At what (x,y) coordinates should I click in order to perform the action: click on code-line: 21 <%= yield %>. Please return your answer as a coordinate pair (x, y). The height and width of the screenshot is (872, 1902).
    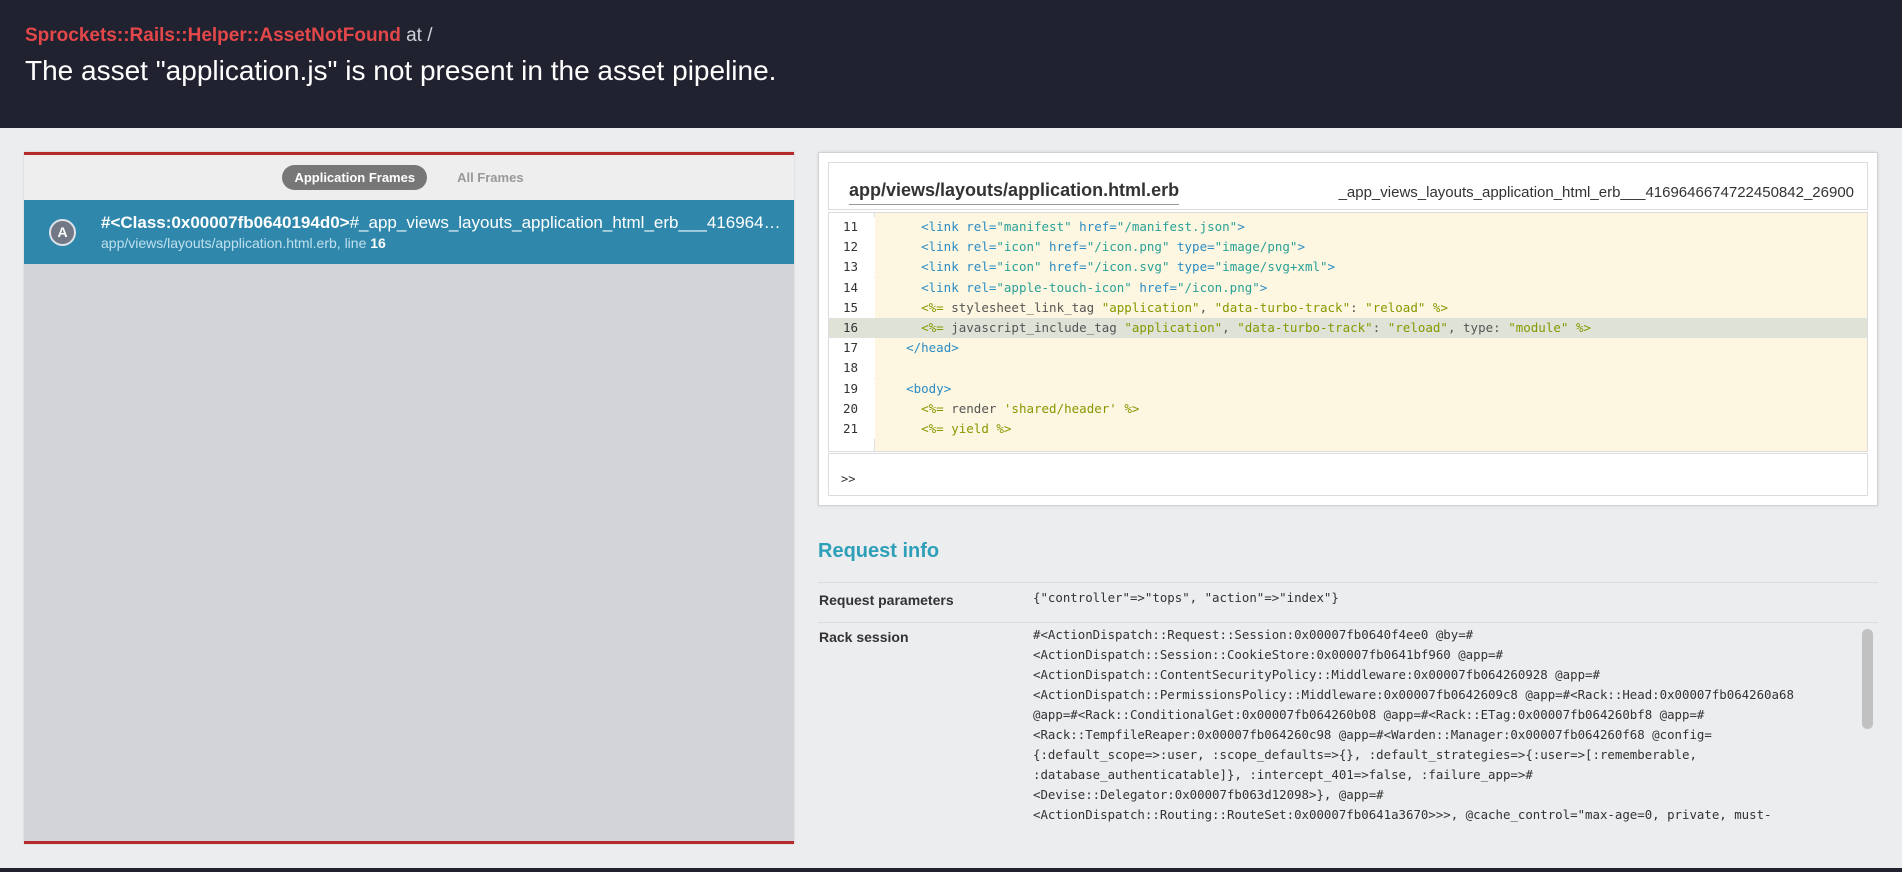
    Looking at the image, I should click on (1348, 429).